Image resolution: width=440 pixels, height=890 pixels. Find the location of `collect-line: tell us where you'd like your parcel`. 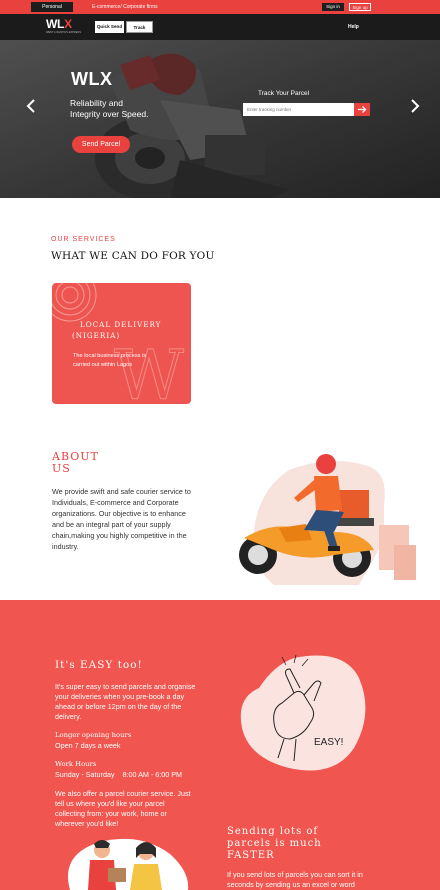

collect-line: tell us where you'd like your parcel is located at coordinates (110, 803).